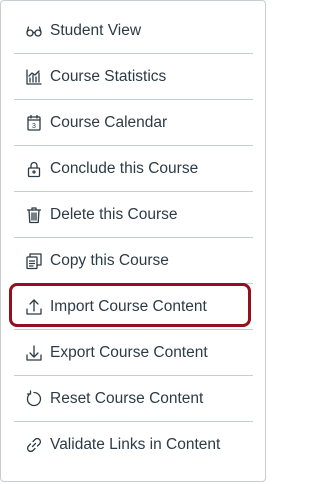 Image resolution: width=320 pixels, height=484 pixels. Describe the element at coordinates (34, 215) in the screenshot. I see `trash-icon` at that location.